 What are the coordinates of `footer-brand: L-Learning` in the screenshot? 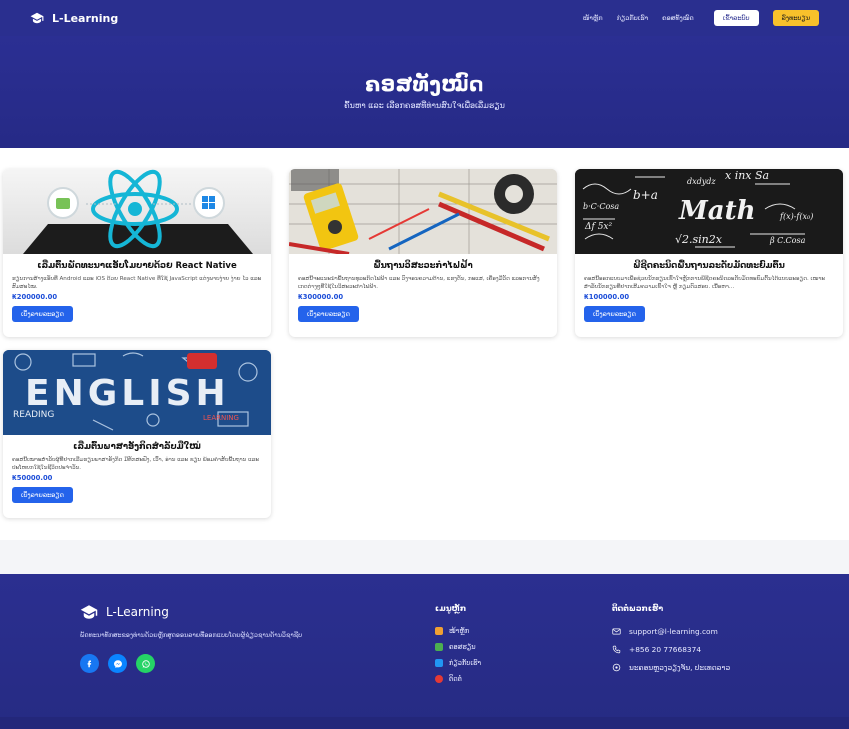 It's located at (124, 612).